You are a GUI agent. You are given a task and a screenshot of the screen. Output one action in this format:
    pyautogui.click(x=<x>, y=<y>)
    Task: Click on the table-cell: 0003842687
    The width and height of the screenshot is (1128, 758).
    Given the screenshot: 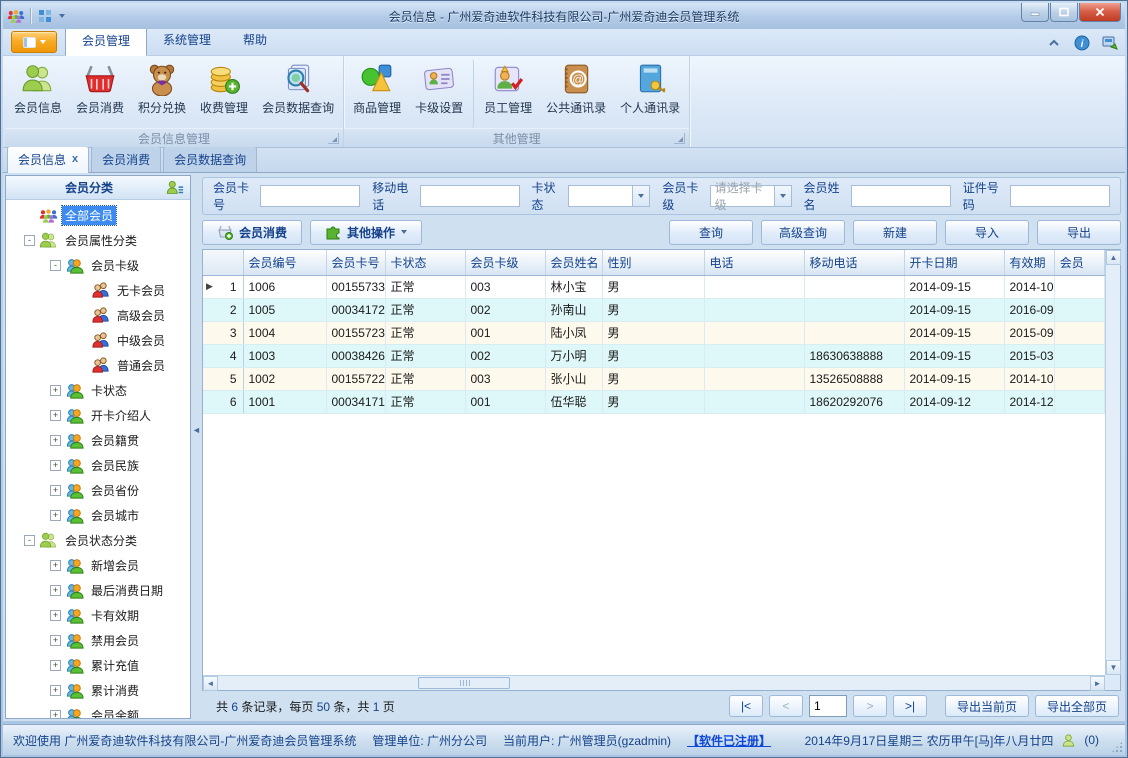 What is the action you would take?
    pyautogui.click(x=356, y=356)
    